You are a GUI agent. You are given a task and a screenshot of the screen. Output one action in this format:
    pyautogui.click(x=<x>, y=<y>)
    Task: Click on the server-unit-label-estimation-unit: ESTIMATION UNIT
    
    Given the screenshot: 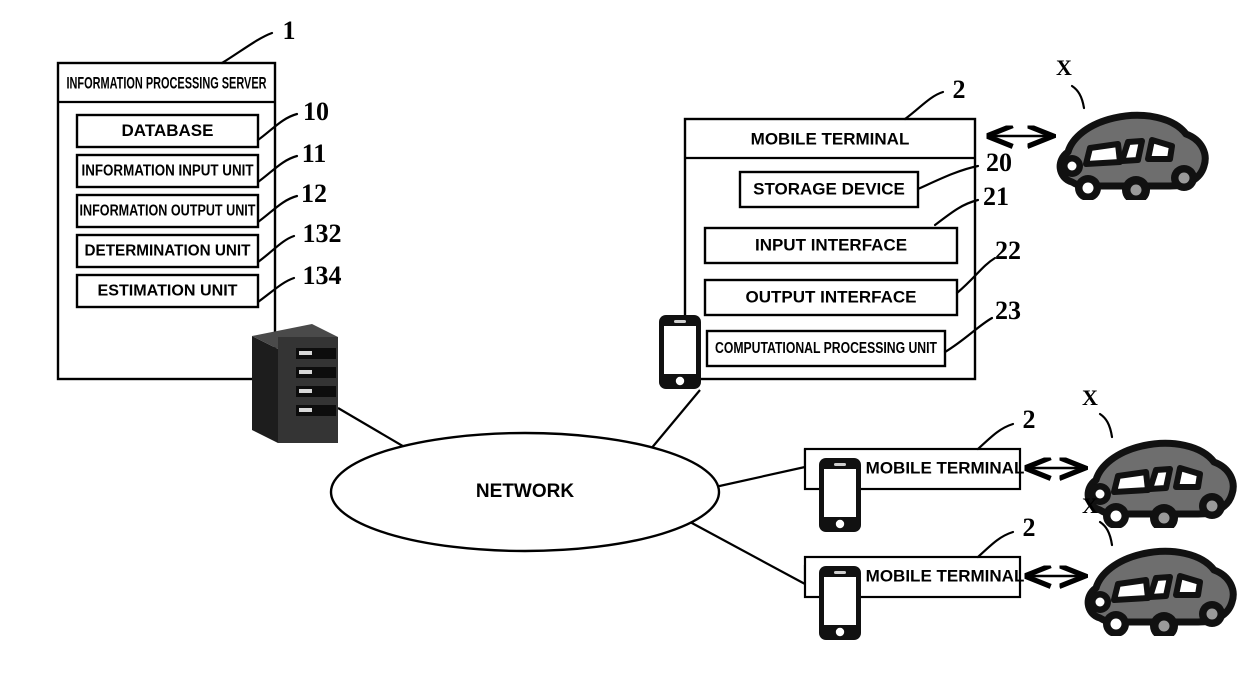 What is the action you would take?
    pyautogui.click(x=168, y=291)
    